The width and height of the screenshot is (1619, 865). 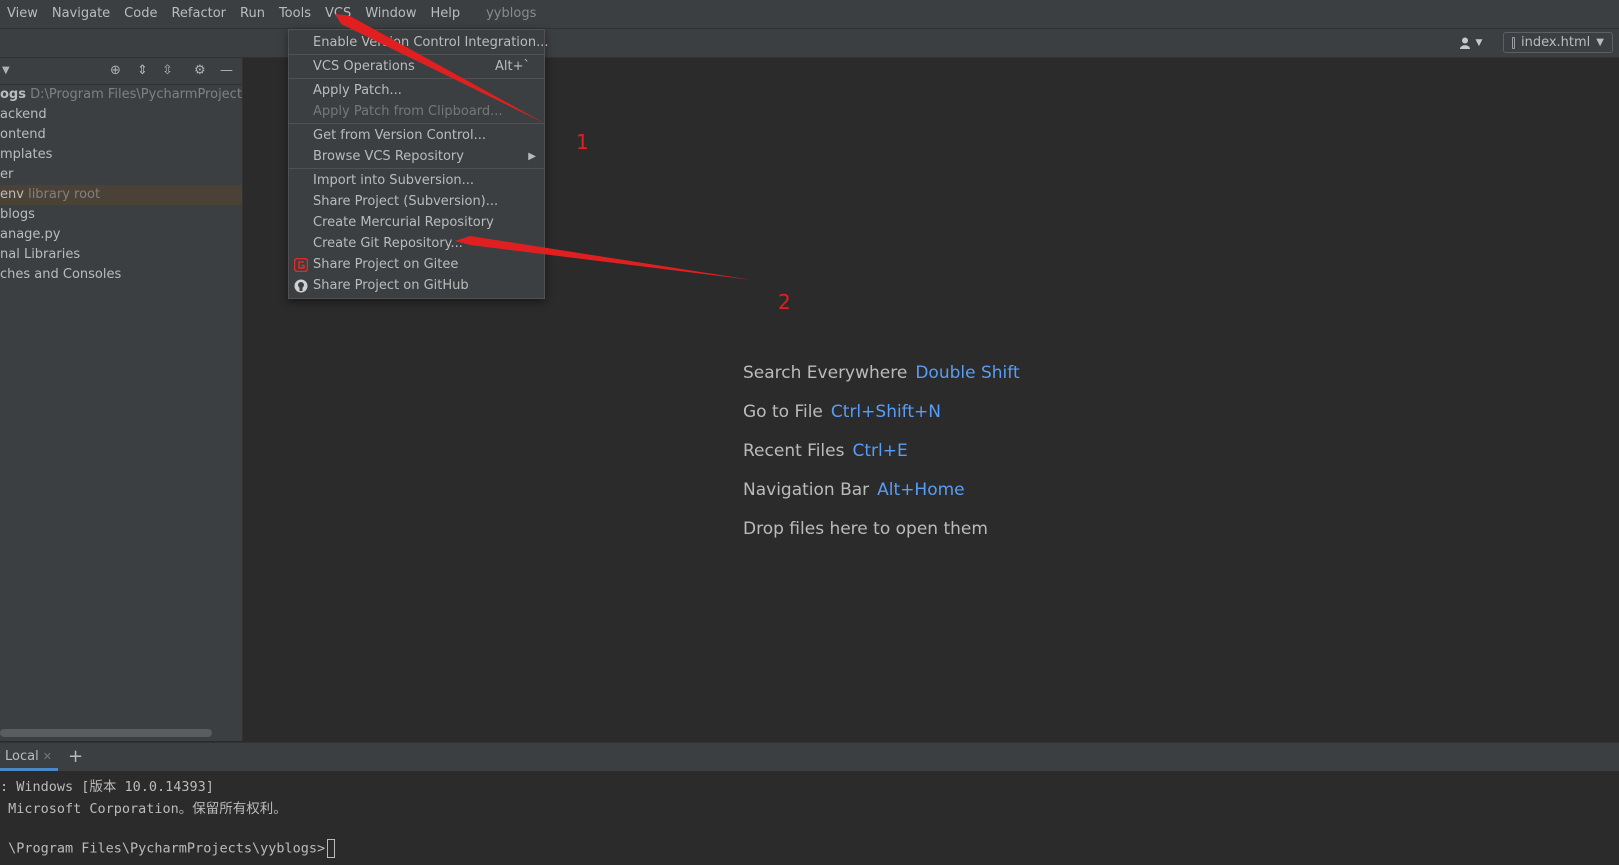 I want to click on hint-go-to-file: Go to File Ctrl+Shift+N, so click(x=842, y=412).